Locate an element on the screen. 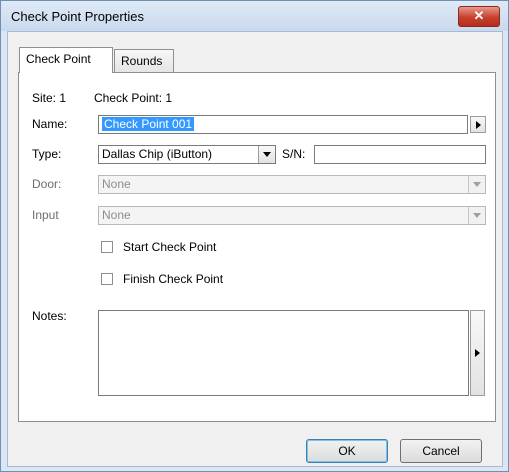 The width and height of the screenshot is (509, 472). input-label: Input is located at coordinates (45, 215).